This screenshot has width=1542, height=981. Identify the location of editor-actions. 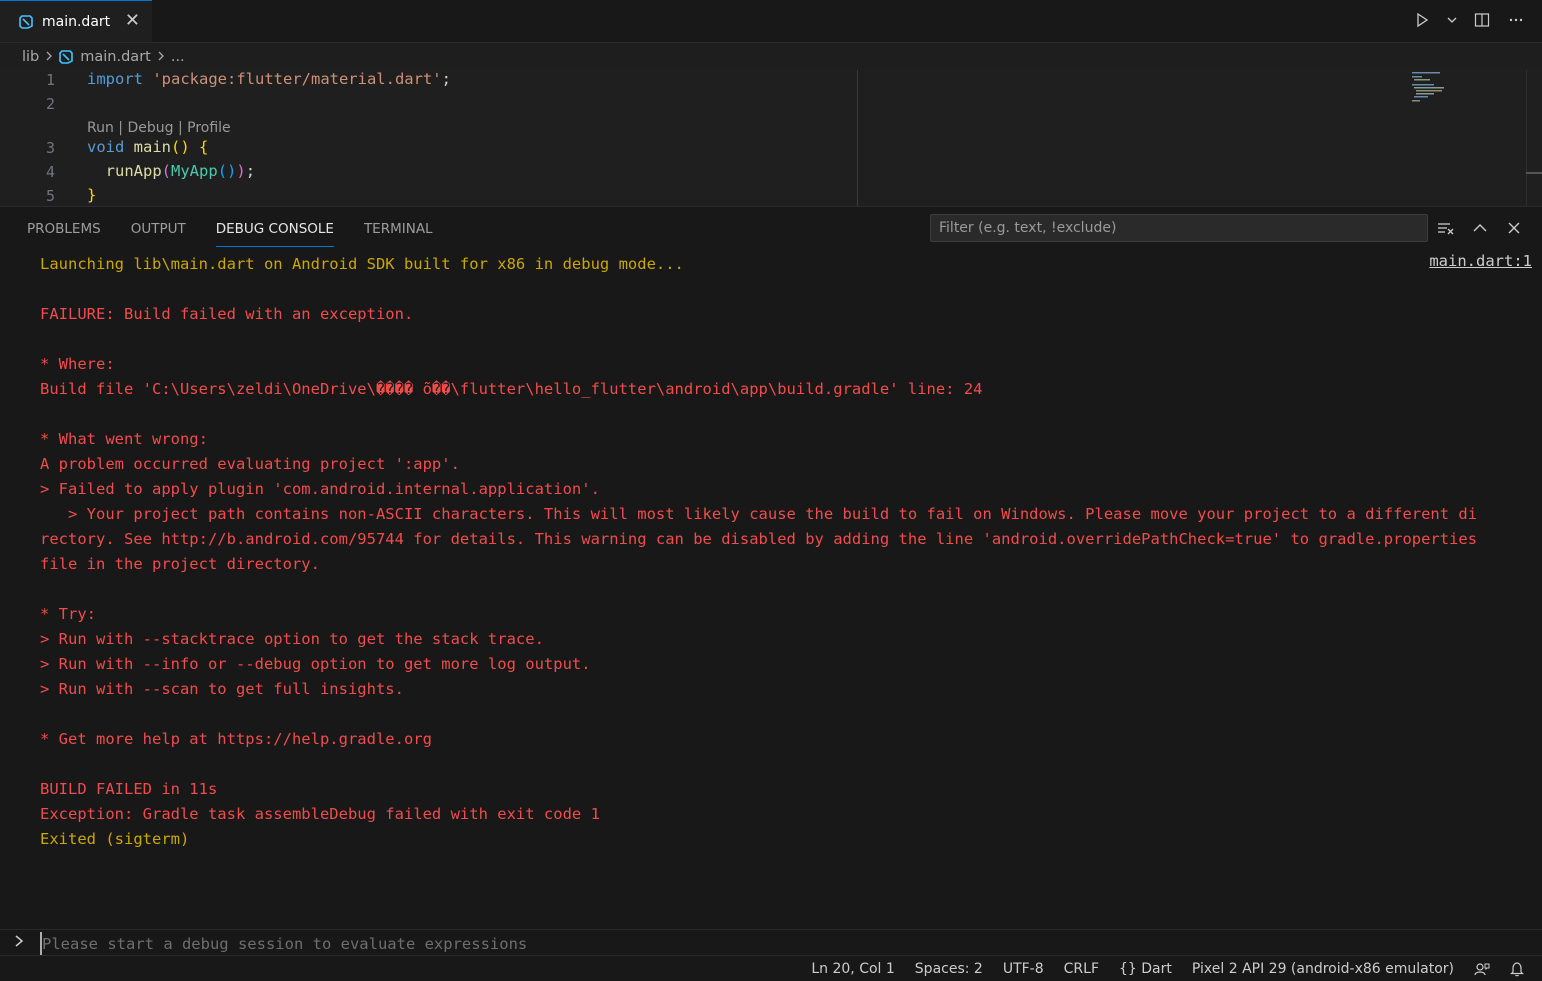
(1469, 20).